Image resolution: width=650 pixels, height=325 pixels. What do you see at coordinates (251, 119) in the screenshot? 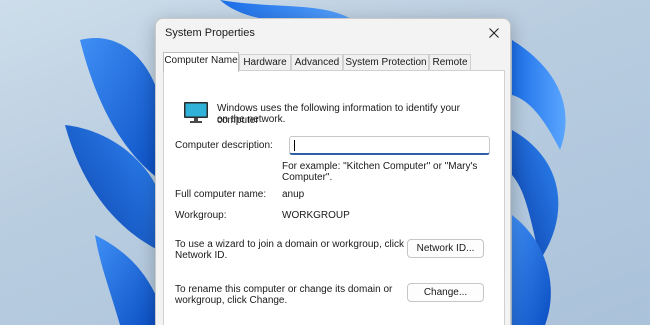
I see `intro-text-line2: on the network.` at bounding box center [251, 119].